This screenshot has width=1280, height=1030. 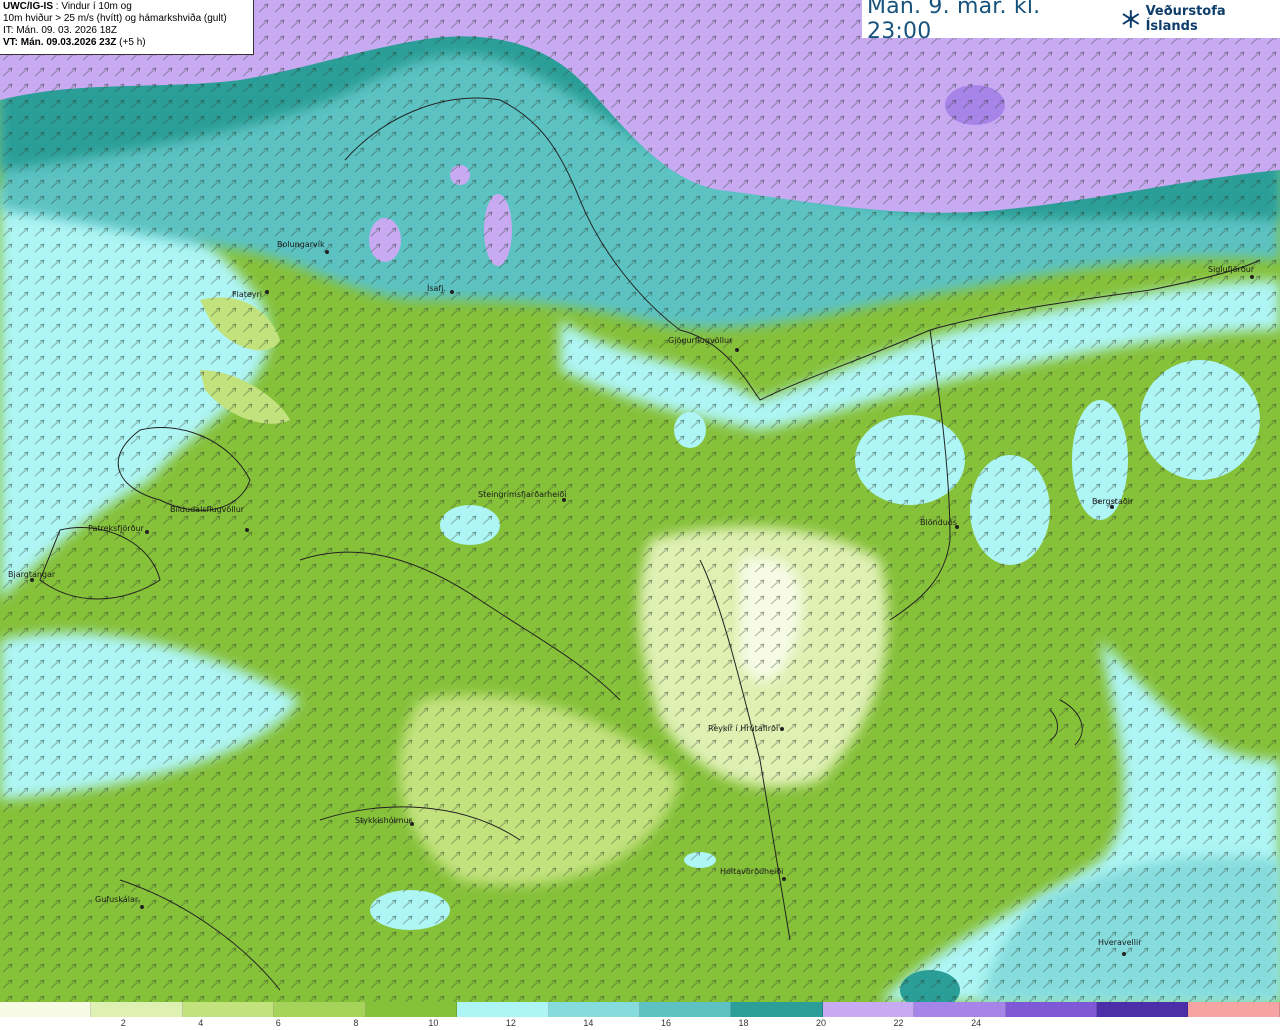 I want to click on model-name: UWC/IG-IS, so click(x=28, y=6).